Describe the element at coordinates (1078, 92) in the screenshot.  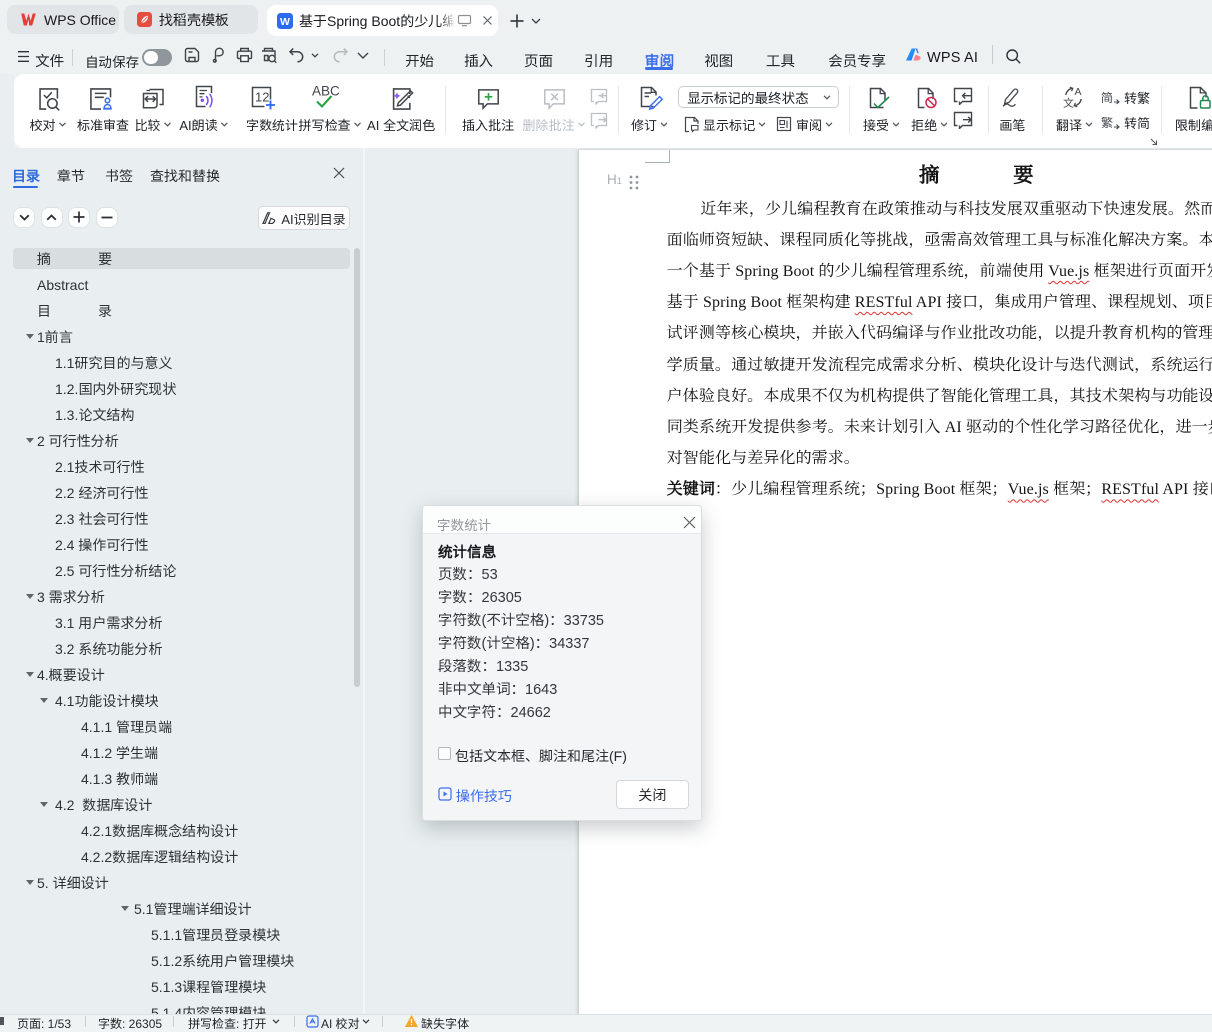
I see `svg-text: A` at that location.